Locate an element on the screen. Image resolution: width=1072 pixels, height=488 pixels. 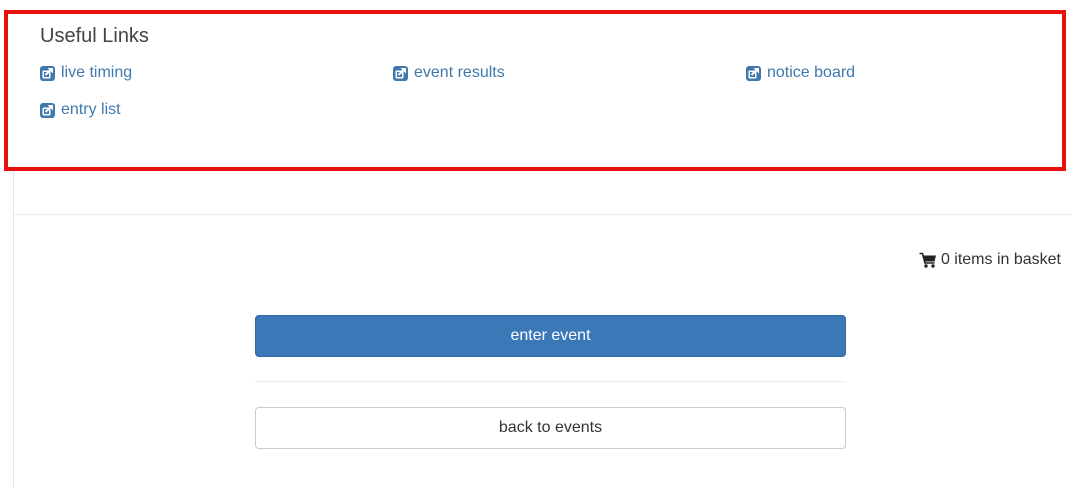
event-results-link: event results is located at coordinates (448, 73).